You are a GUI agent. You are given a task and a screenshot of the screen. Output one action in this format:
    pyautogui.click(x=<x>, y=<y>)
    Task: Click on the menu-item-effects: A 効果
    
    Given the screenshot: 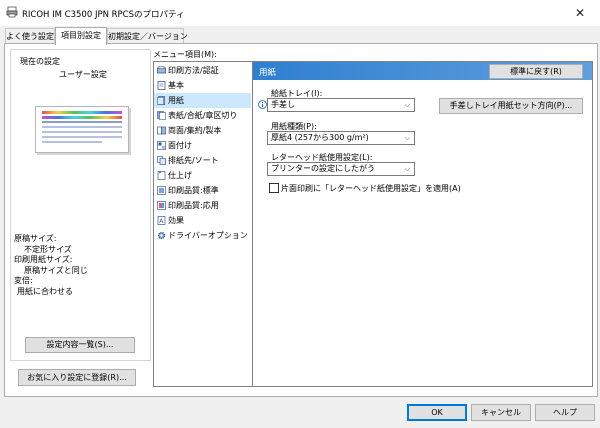 What is the action you would take?
    pyautogui.click(x=202, y=220)
    